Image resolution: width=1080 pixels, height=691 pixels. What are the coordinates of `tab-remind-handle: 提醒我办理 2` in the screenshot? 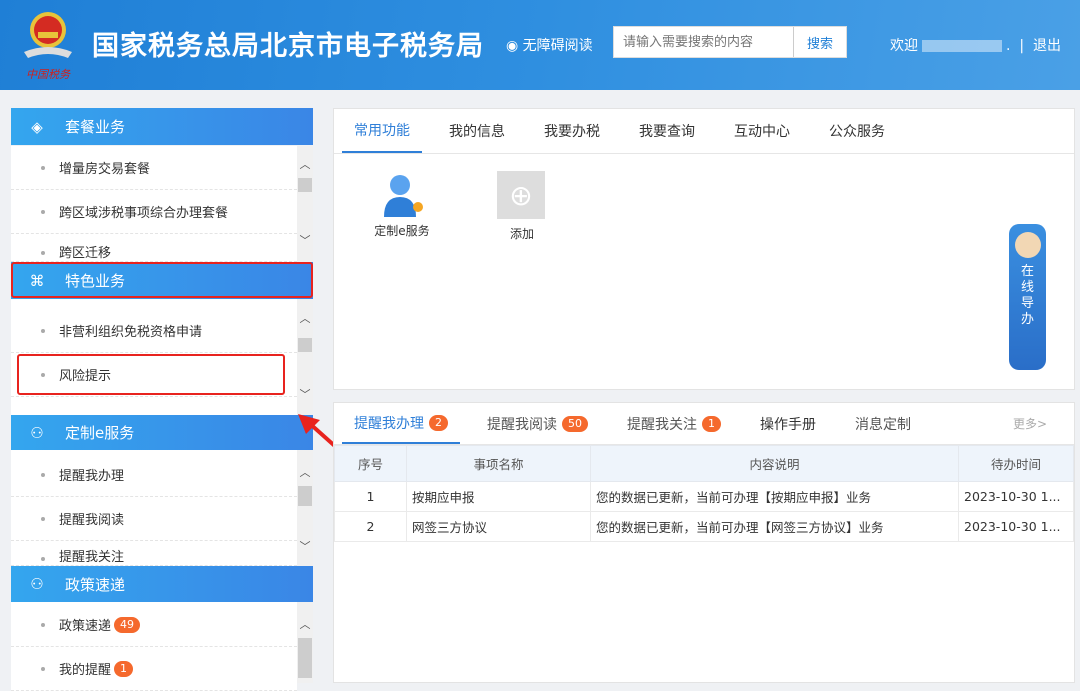 It's located at (401, 423).